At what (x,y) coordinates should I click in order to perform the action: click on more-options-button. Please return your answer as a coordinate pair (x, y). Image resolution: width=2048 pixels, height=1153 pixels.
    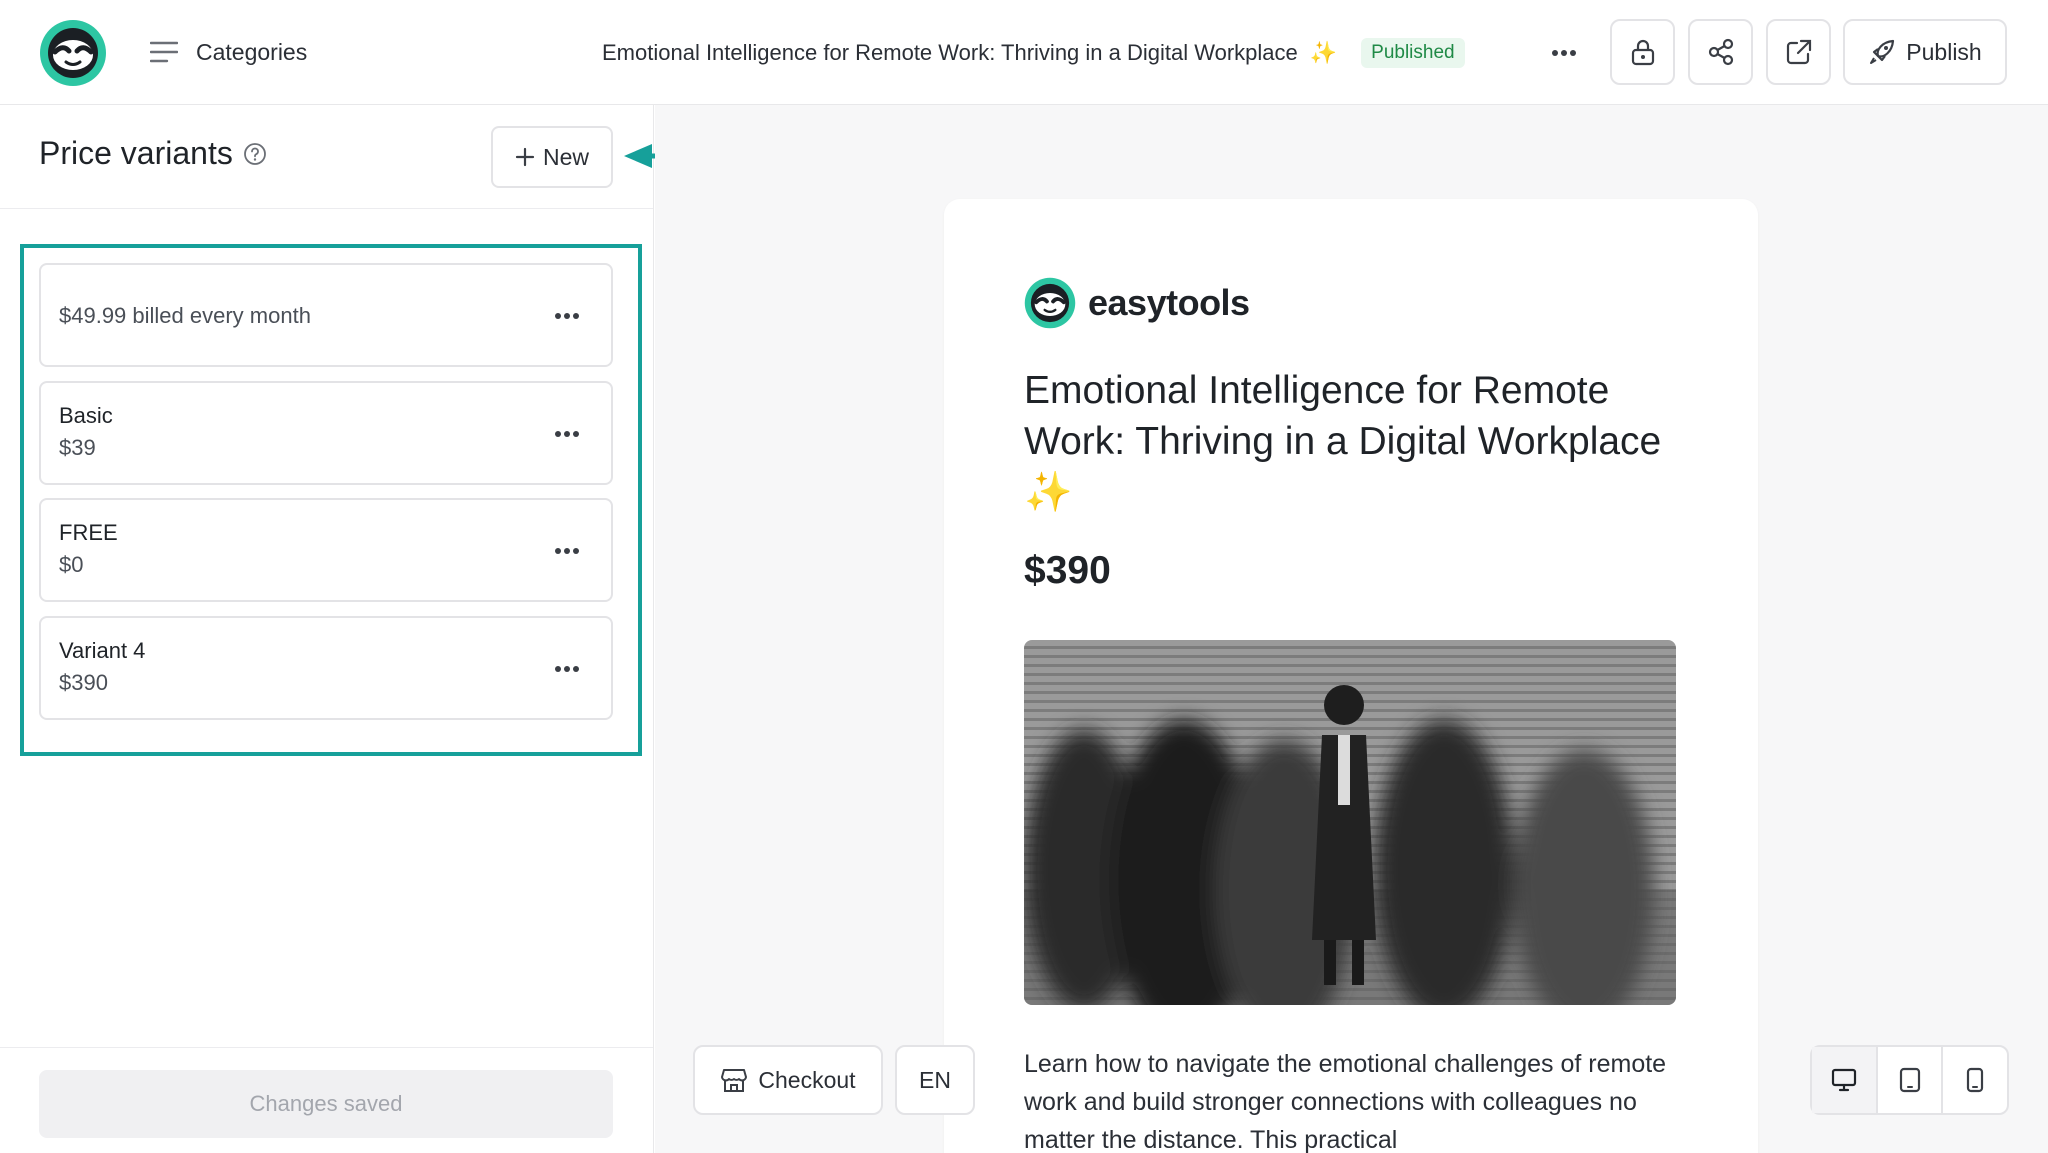
    Looking at the image, I should click on (1564, 53).